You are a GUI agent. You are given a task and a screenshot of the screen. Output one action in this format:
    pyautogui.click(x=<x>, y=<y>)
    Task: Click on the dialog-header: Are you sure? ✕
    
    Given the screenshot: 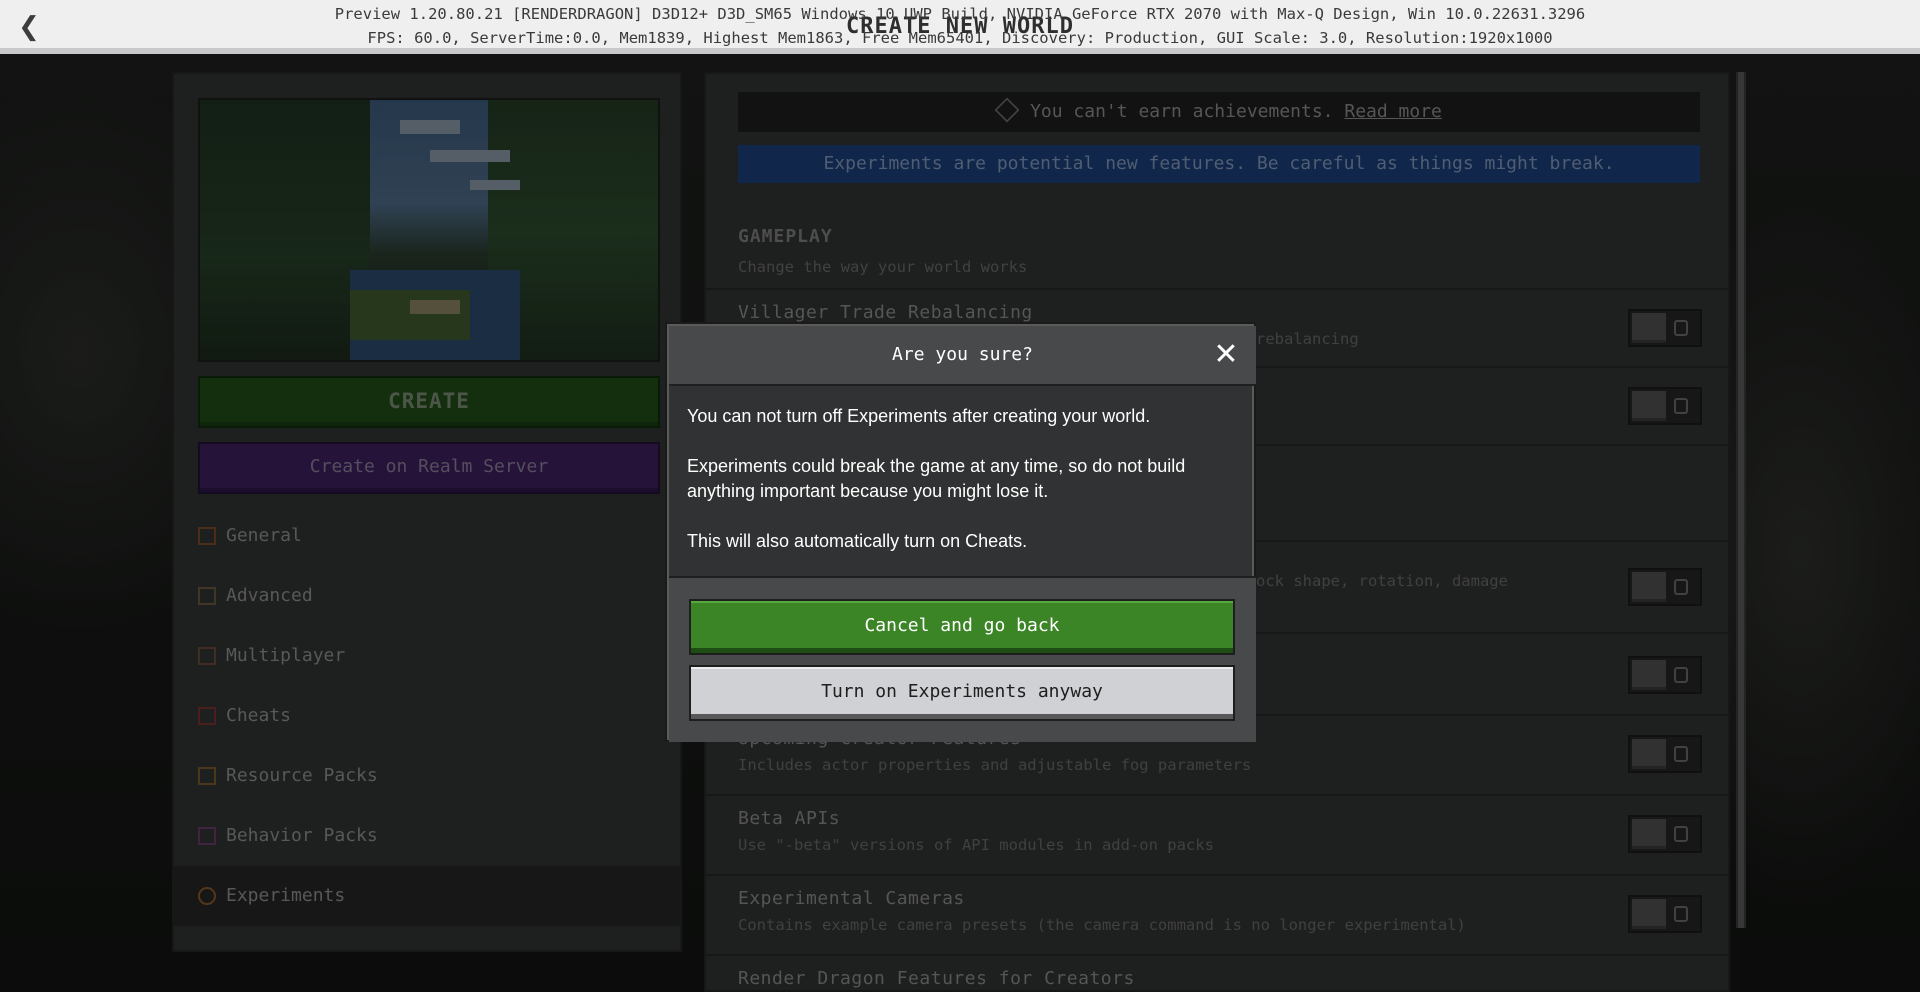 What is the action you would take?
    pyautogui.click(x=962, y=356)
    